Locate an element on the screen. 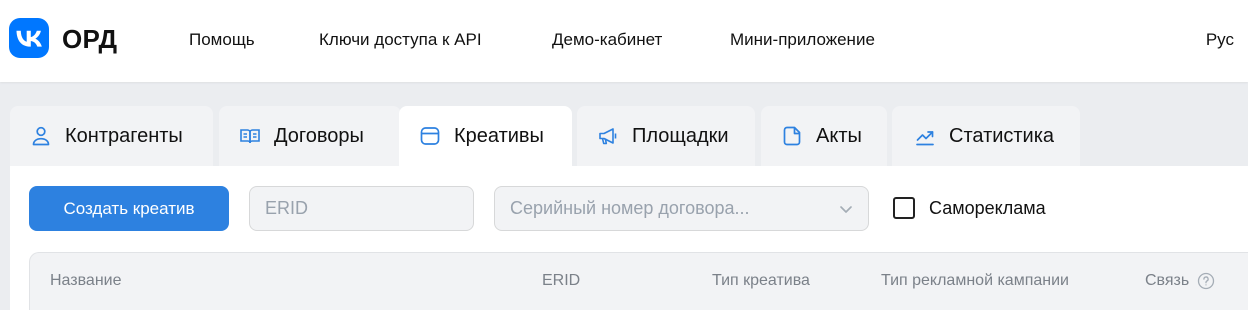 This screenshot has height=310, width=1248. tab-label: Акты is located at coordinates (839, 135).